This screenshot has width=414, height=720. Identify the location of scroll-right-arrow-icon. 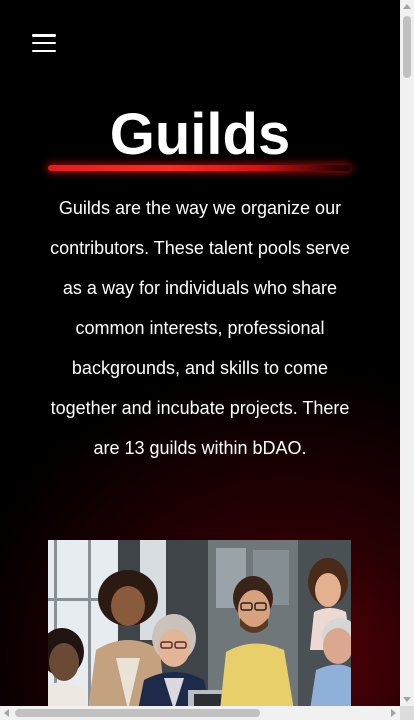
(393, 713).